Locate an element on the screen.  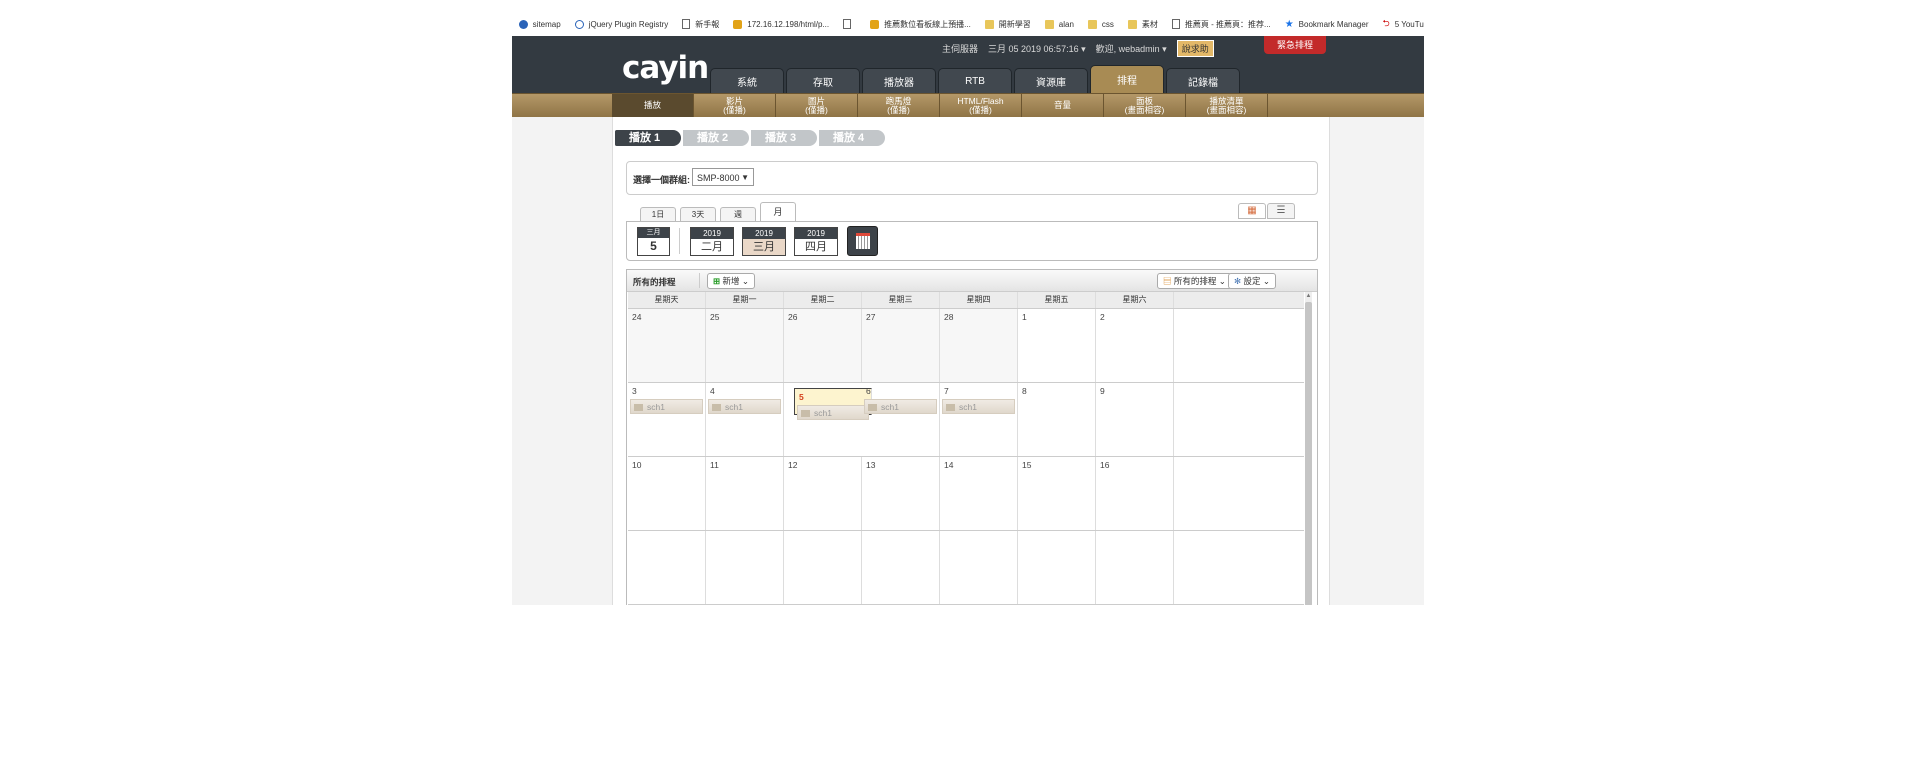
calendar-view-icon: ▦ is located at coordinates (1252, 211).